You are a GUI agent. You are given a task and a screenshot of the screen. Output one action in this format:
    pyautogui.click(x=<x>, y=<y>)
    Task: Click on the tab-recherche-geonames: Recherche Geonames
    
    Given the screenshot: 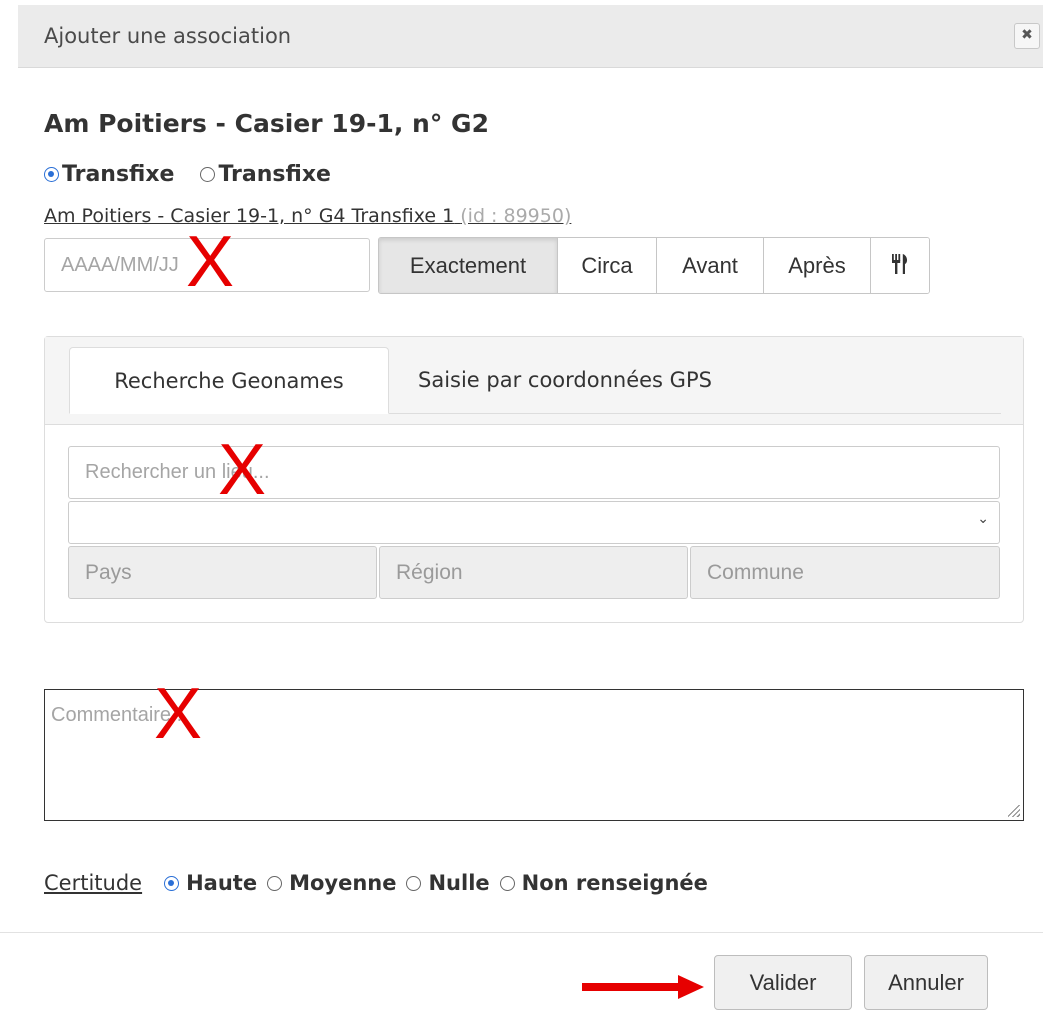 What is the action you would take?
    pyautogui.click(x=229, y=380)
    